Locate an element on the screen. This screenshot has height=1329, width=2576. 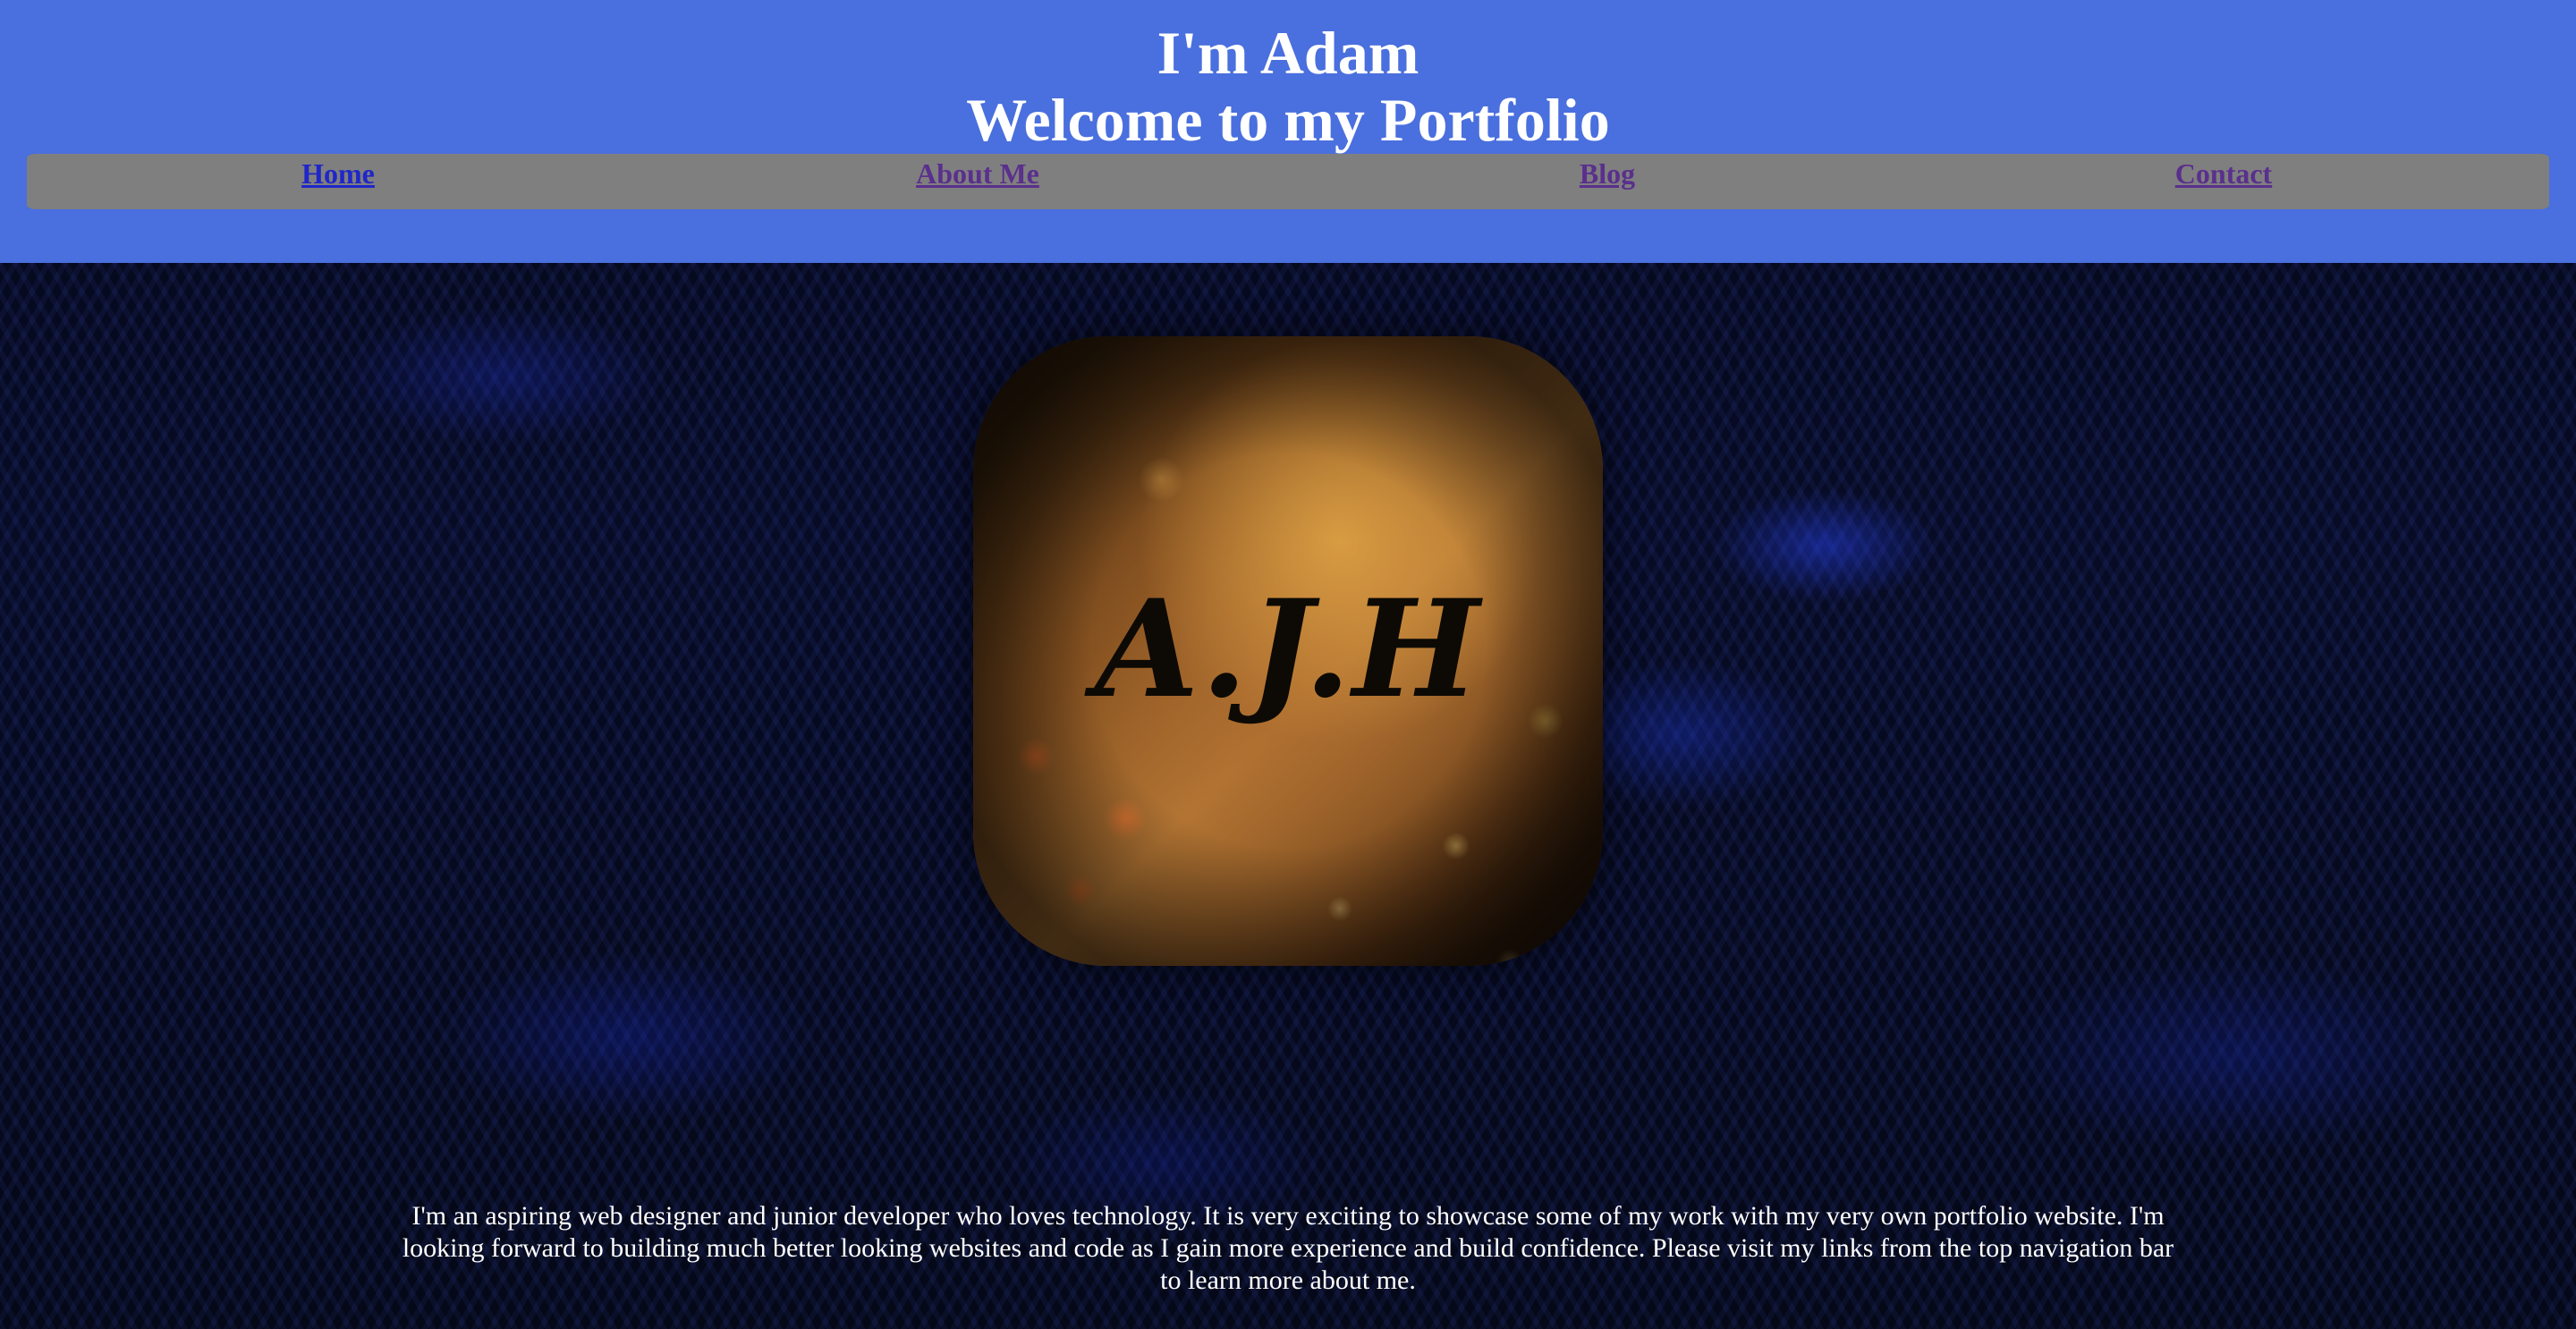
logo-monogram-text: A.J.H is located at coordinates (1288, 649).